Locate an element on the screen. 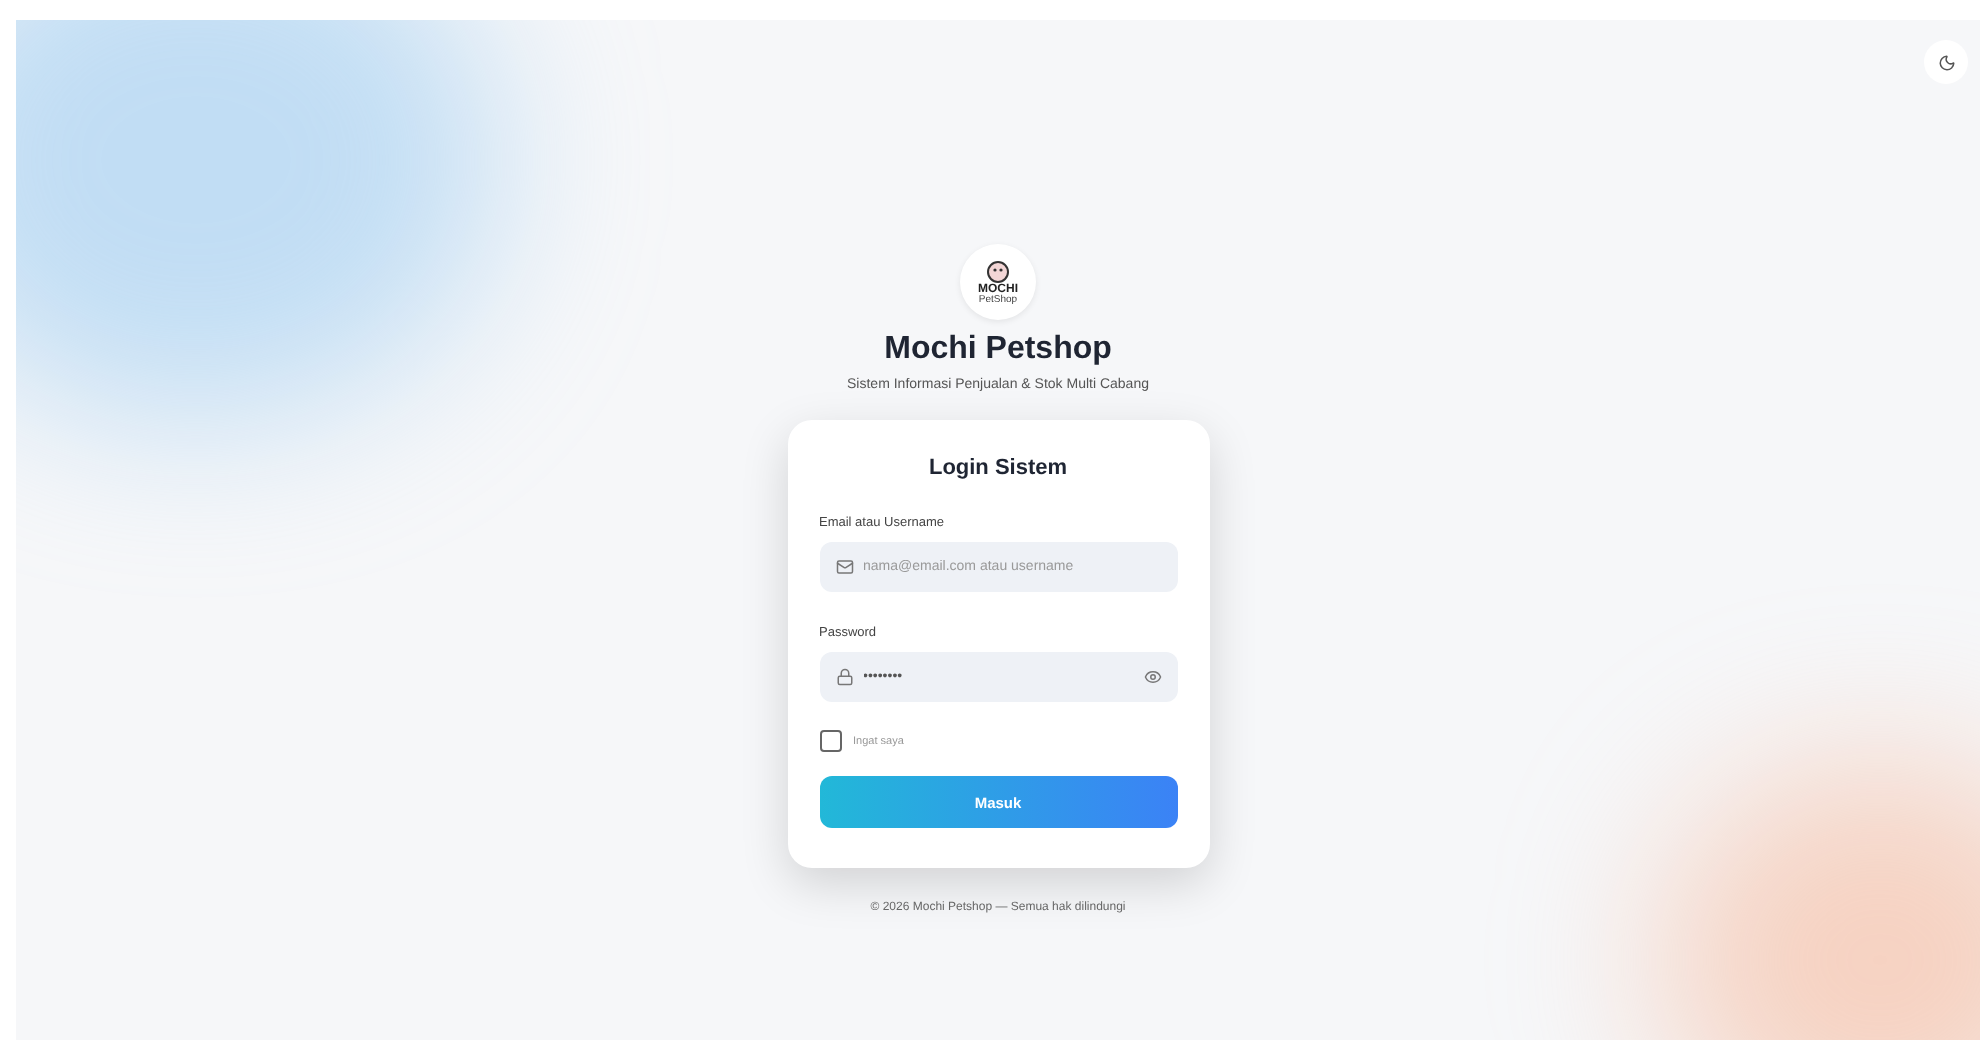  moon-icon is located at coordinates (1946, 62).